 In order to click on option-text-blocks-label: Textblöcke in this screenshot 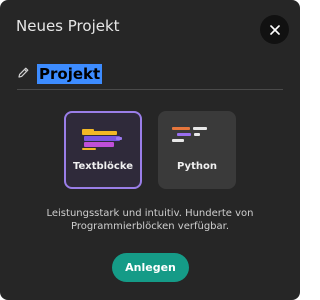, I will do `click(103, 166)`.